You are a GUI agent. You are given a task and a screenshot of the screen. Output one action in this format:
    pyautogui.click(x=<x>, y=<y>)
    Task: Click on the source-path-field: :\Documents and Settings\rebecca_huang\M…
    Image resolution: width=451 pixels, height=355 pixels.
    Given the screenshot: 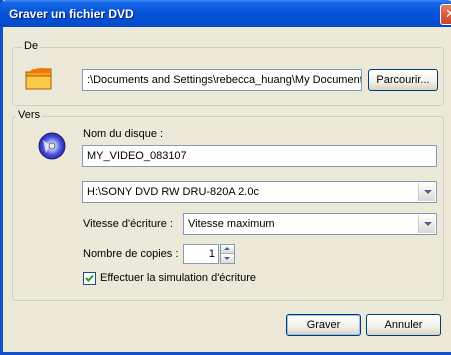 What is the action you would take?
    pyautogui.click(x=222, y=80)
    